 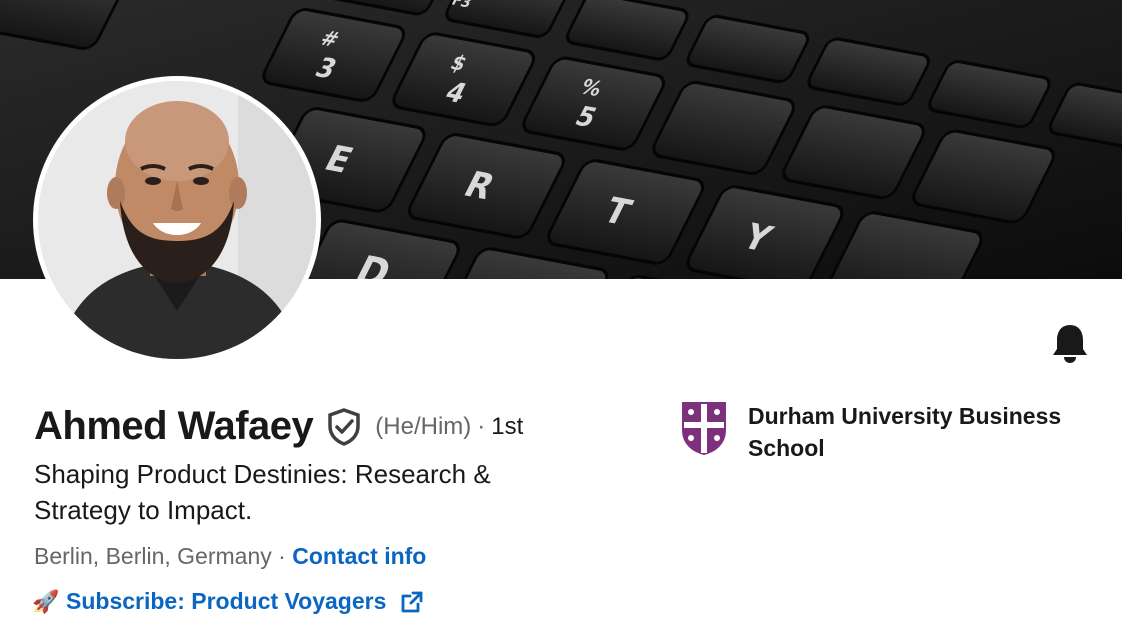 I want to click on external-link-icon, so click(x=412, y=602).